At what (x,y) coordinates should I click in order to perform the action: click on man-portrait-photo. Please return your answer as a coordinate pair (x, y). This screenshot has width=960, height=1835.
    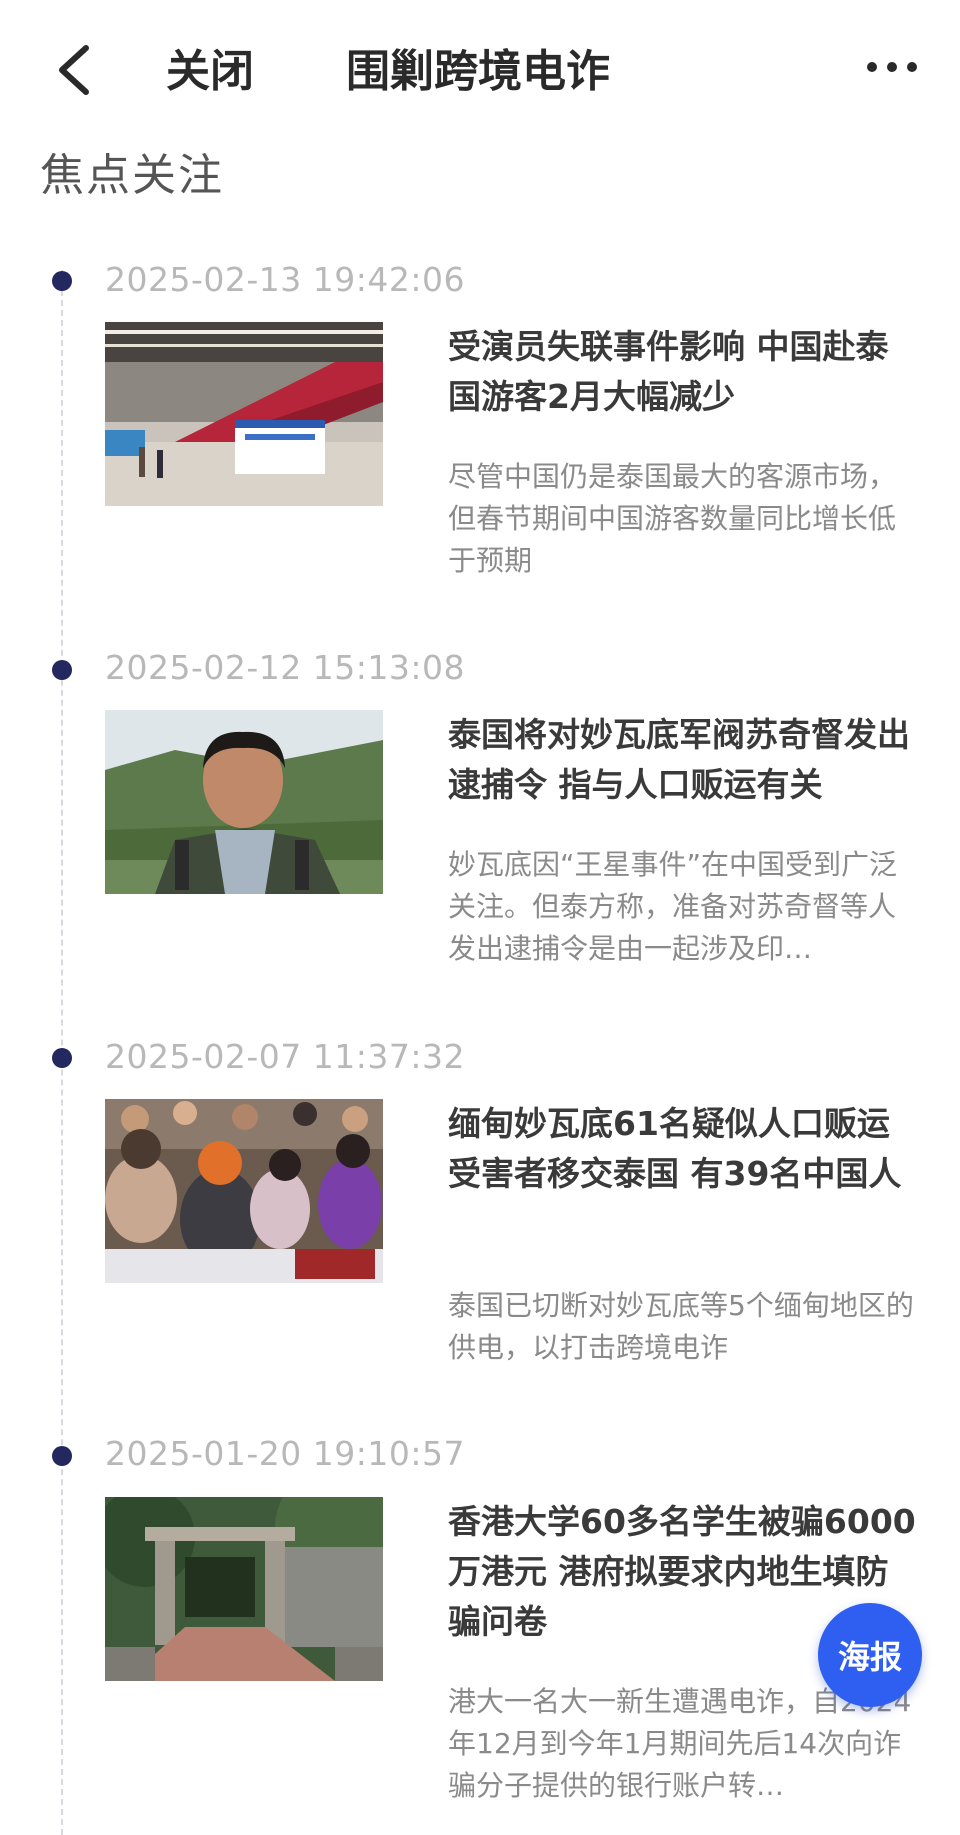
    Looking at the image, I should click on (244, 802).